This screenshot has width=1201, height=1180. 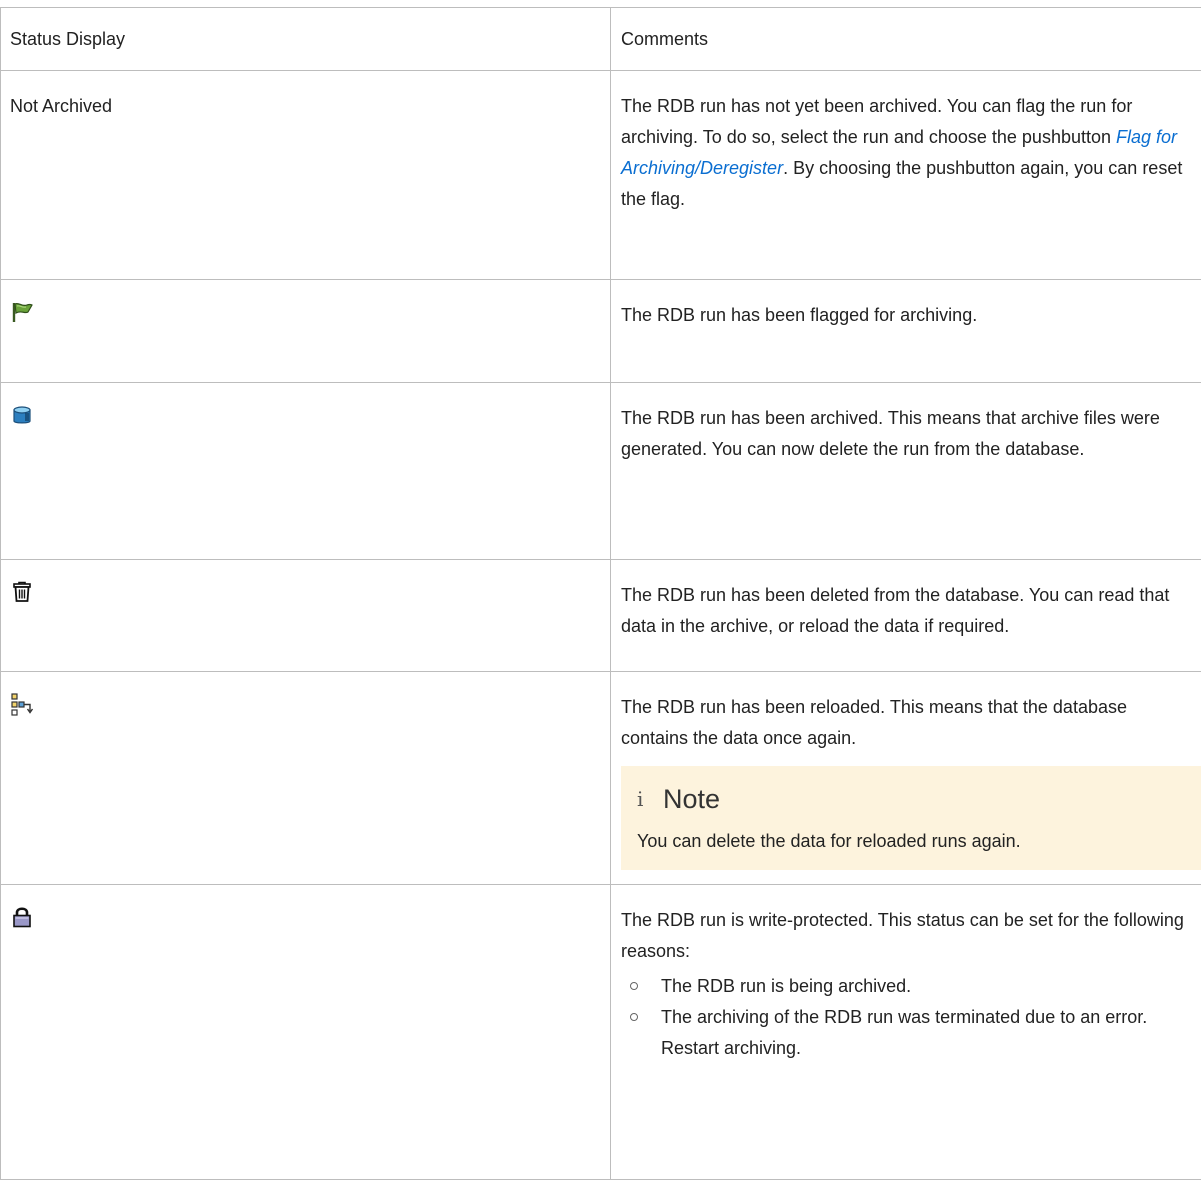 What do you see at coordinates (22, 415) in the screenshot?
I see `database-cylinder-icon` at bounding box center [22, 415].